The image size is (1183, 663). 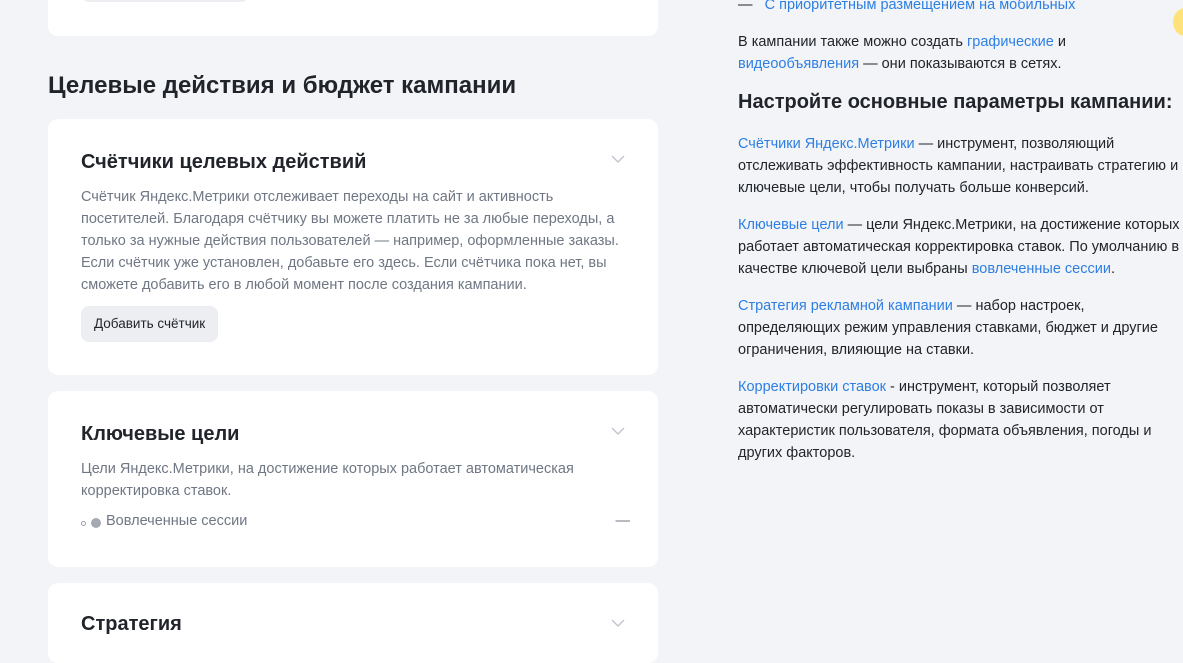 What do you see at coordinates (224, 162) in the screenshot?
I see `counters-card-title: Счётчики целевых действий` at bounding box center [224, 162].